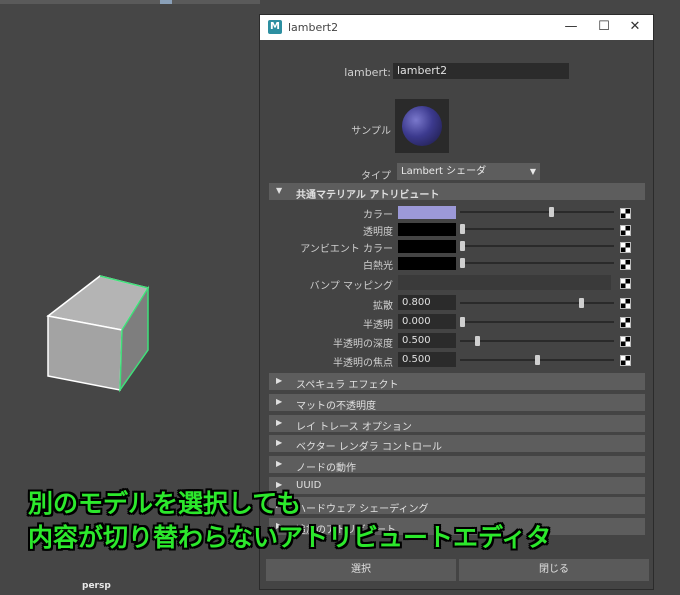  What do you see at coordinates (462, 322) in the screenshot?
I see `translucence-slider-handle` at bounding box center [462, 322].